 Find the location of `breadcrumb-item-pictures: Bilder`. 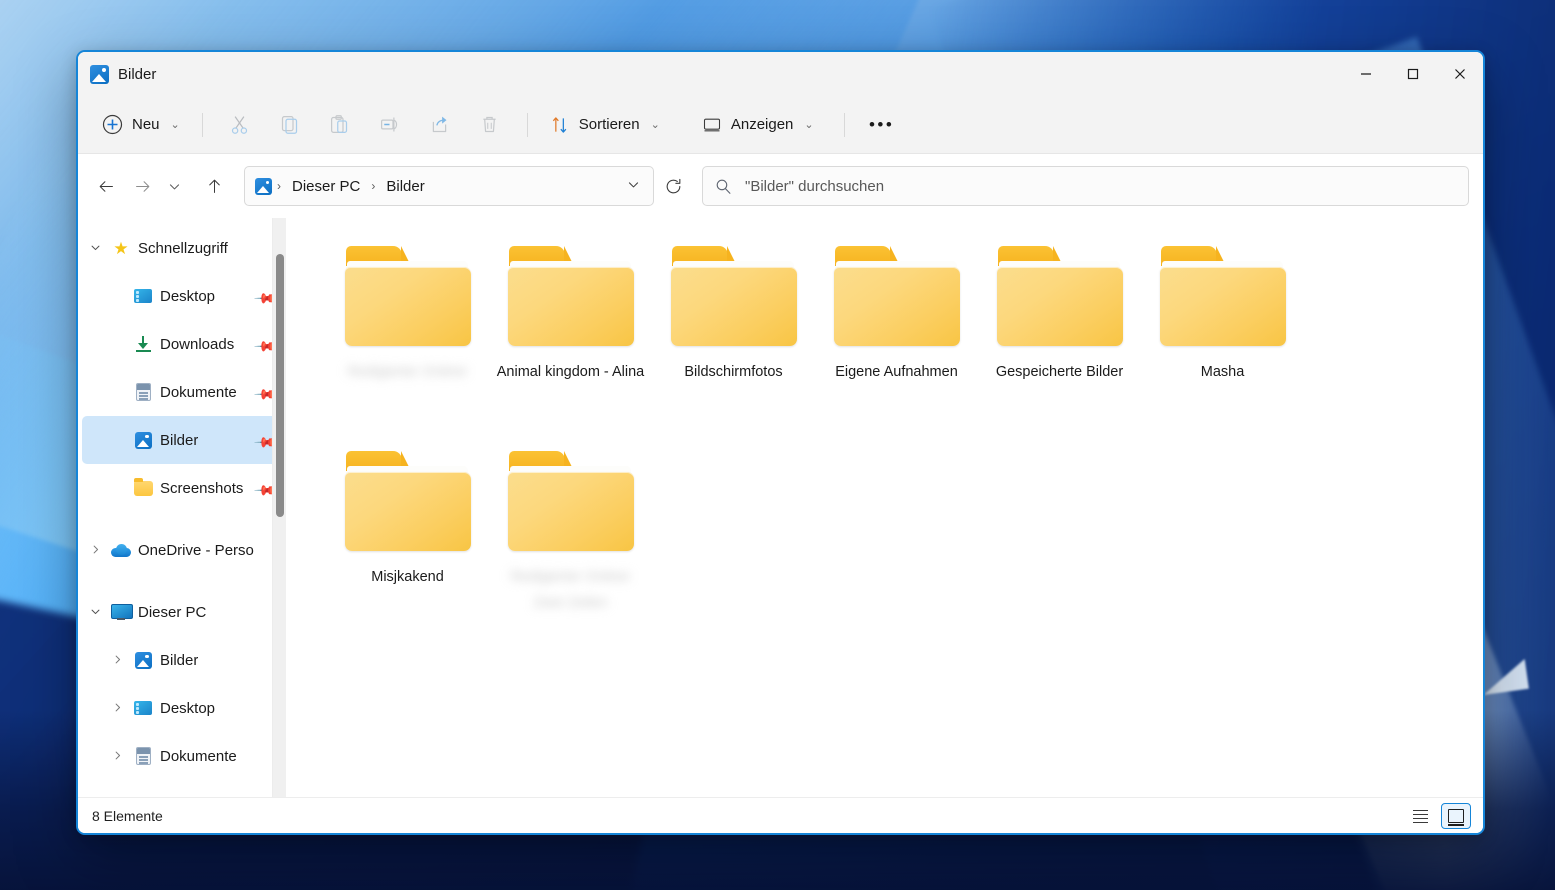

breadcrumb-item-pictures: Bilder is located at coordinates (405, 186).